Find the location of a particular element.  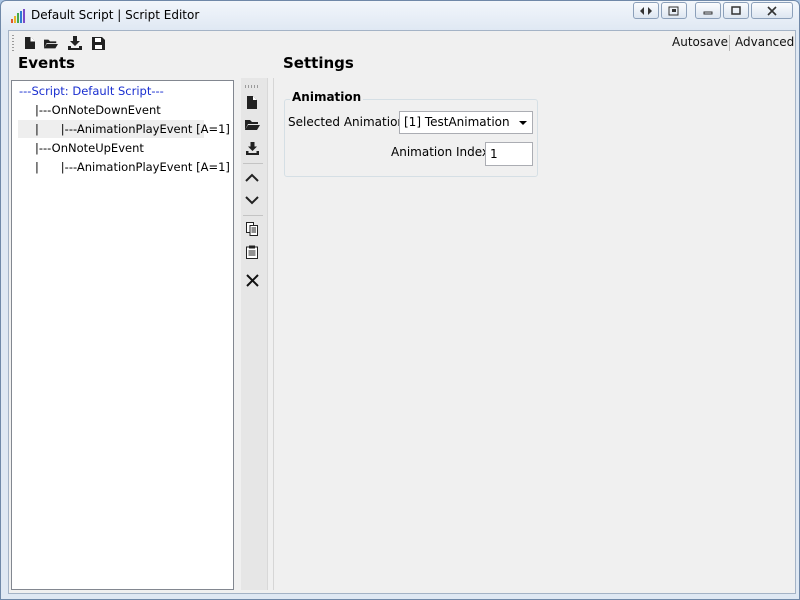

autosave-menu: Autosave is located at coordinates (700, 42).